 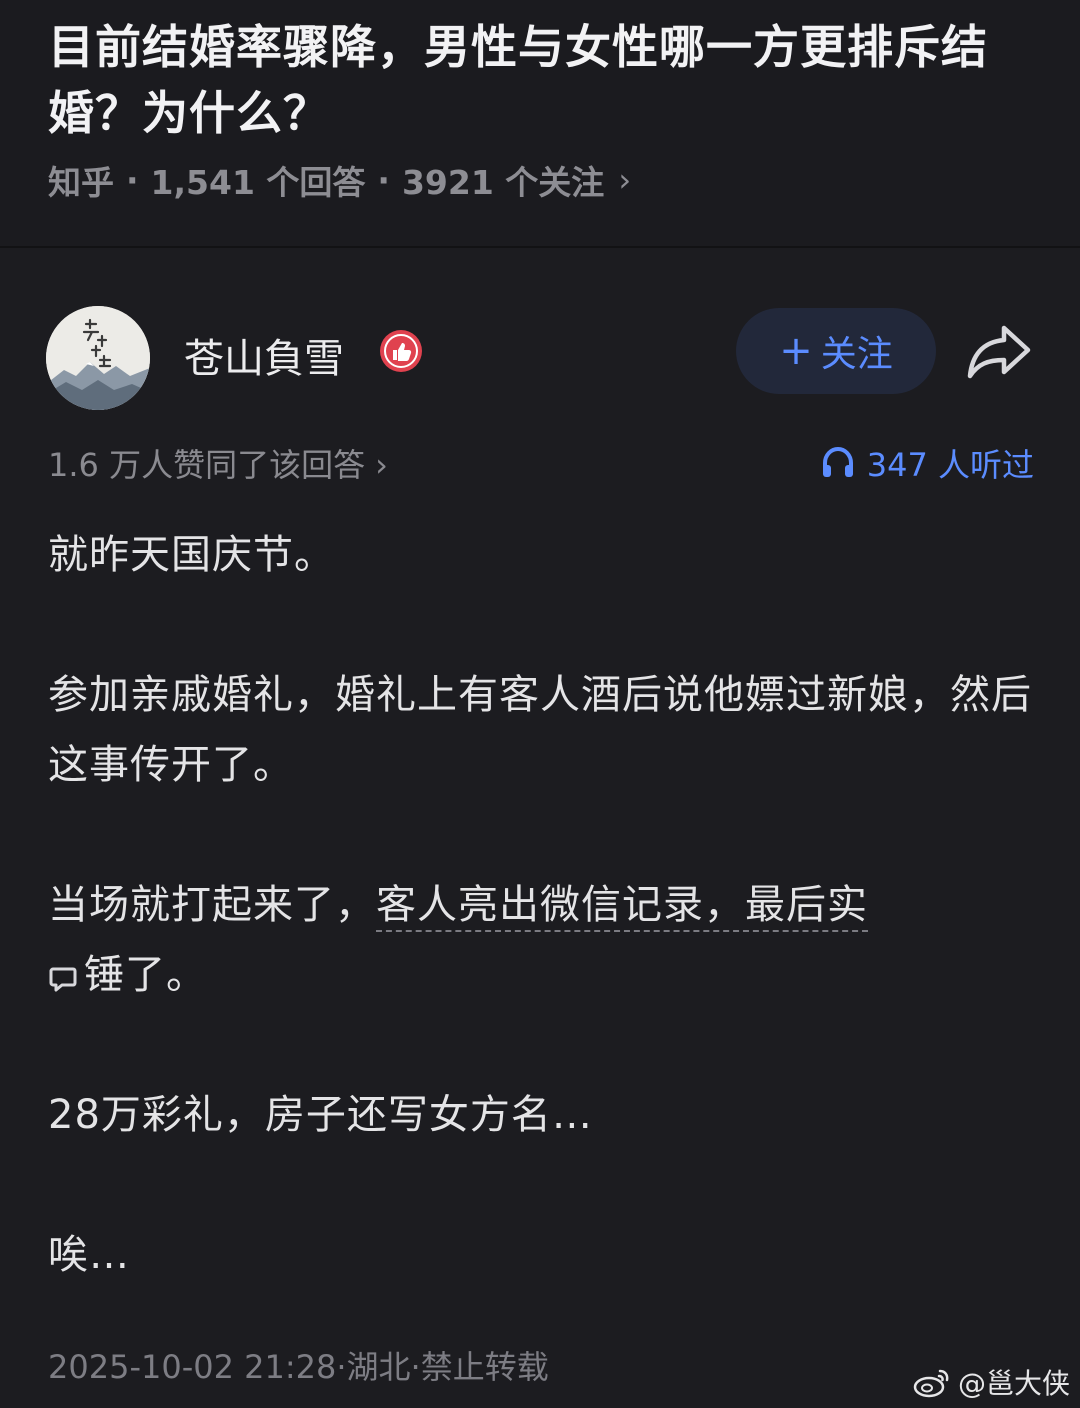 I want to click on author-row: 苍山負雪 + 关注, so click(x=541, y=358).